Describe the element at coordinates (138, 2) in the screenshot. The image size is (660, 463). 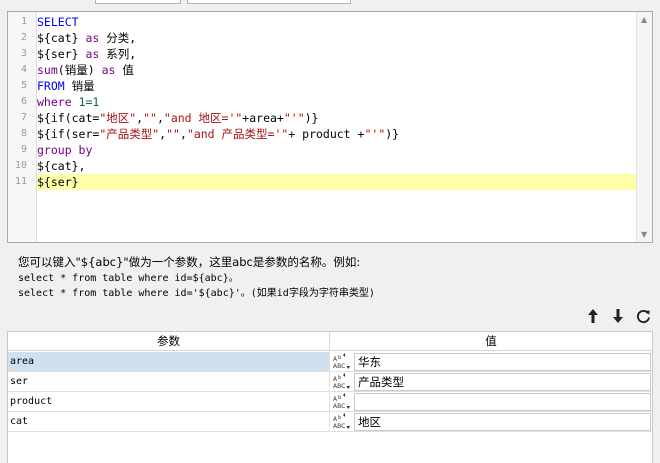
I see `top-field-left` at that location.